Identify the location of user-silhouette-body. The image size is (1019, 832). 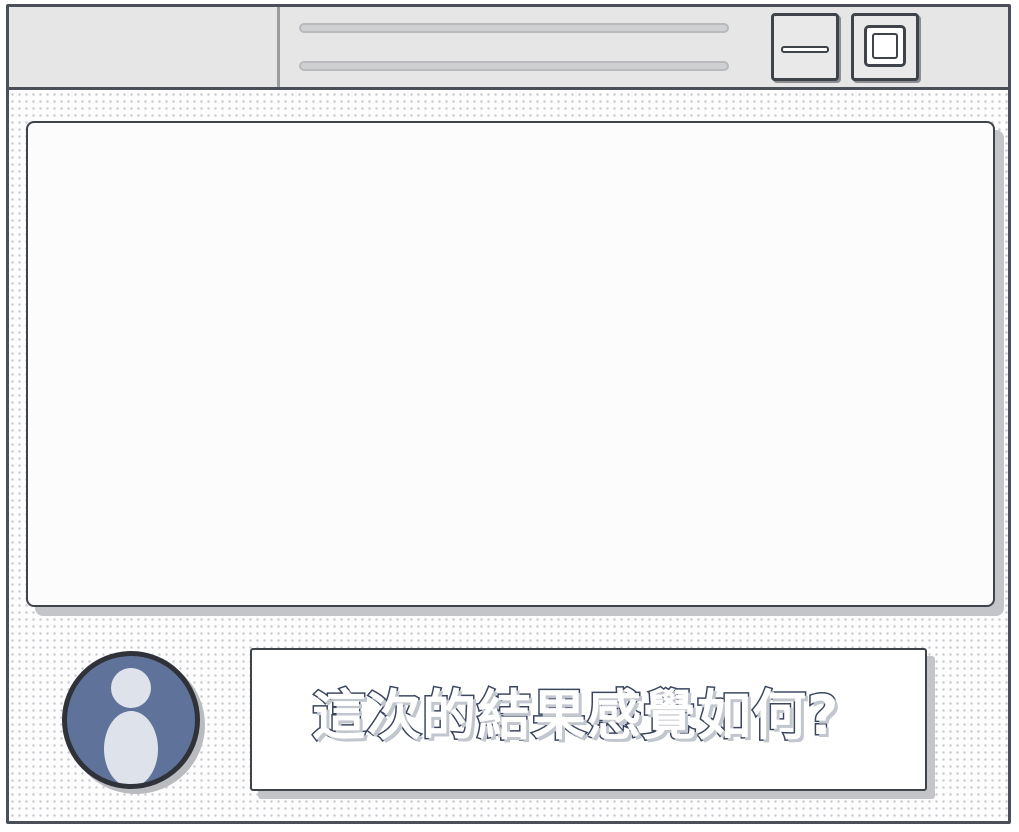
(131, 747).